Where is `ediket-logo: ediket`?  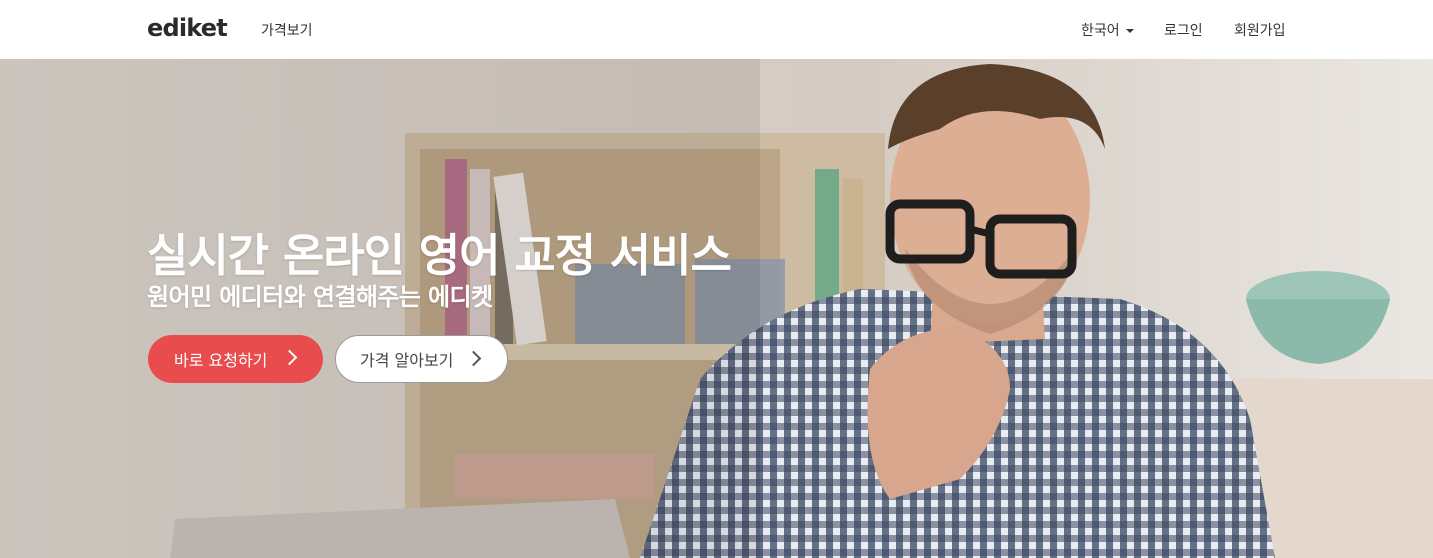
ediket-logo: ediket is located at coordinates (187, 28).